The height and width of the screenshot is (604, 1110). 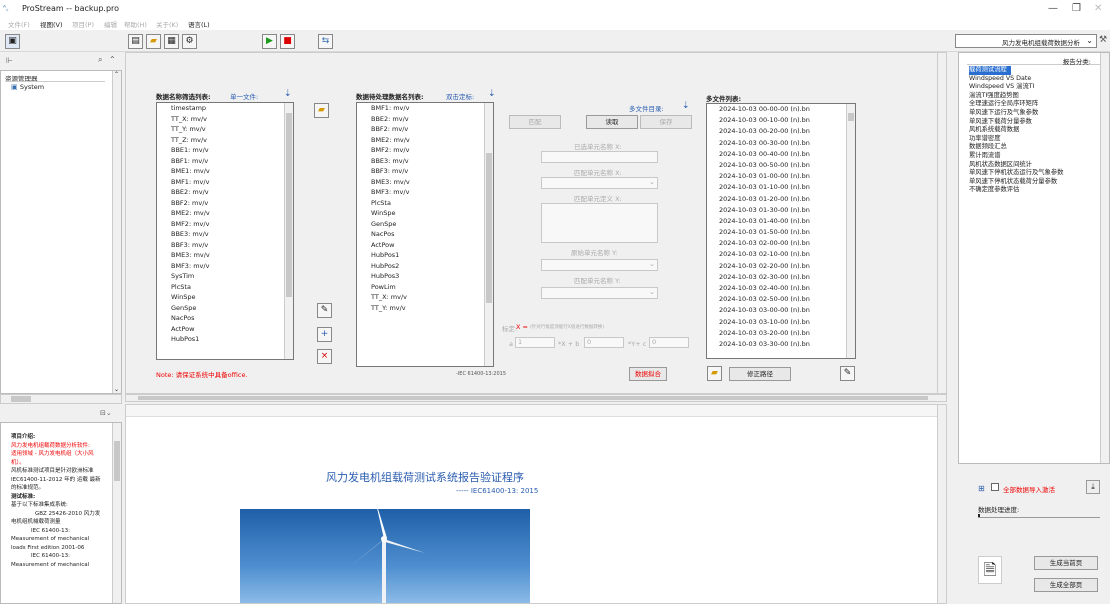 I want to click on download-icon: ⤓, so click(x=1093, y=487).